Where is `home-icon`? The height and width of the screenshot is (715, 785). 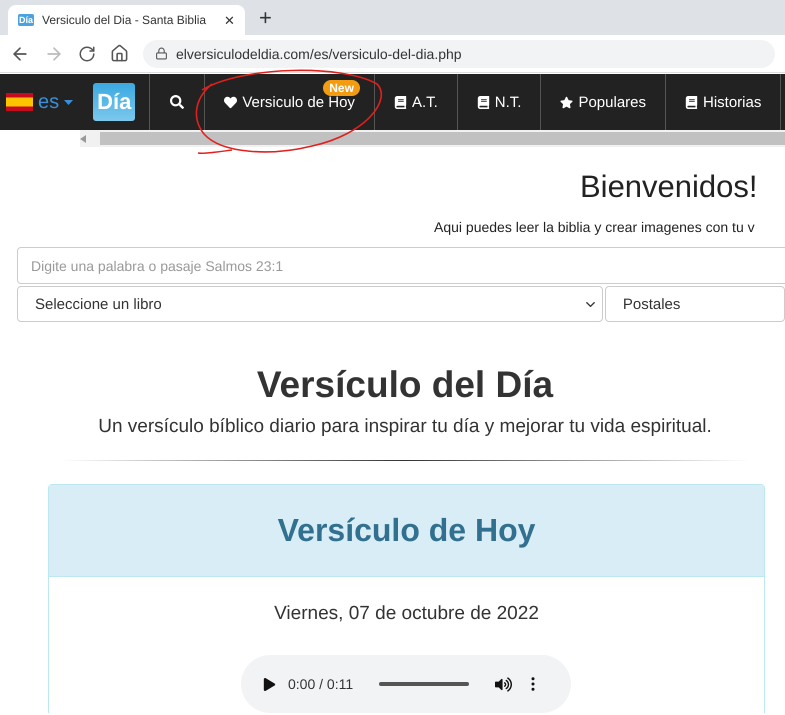 home-icon is located at coordinates (119, 53).